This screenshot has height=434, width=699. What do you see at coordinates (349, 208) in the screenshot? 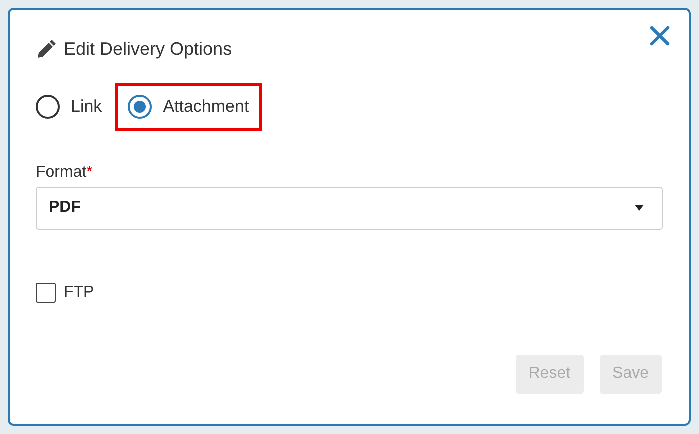
I see `format-select: PDF` at bounding box center [349, 208].